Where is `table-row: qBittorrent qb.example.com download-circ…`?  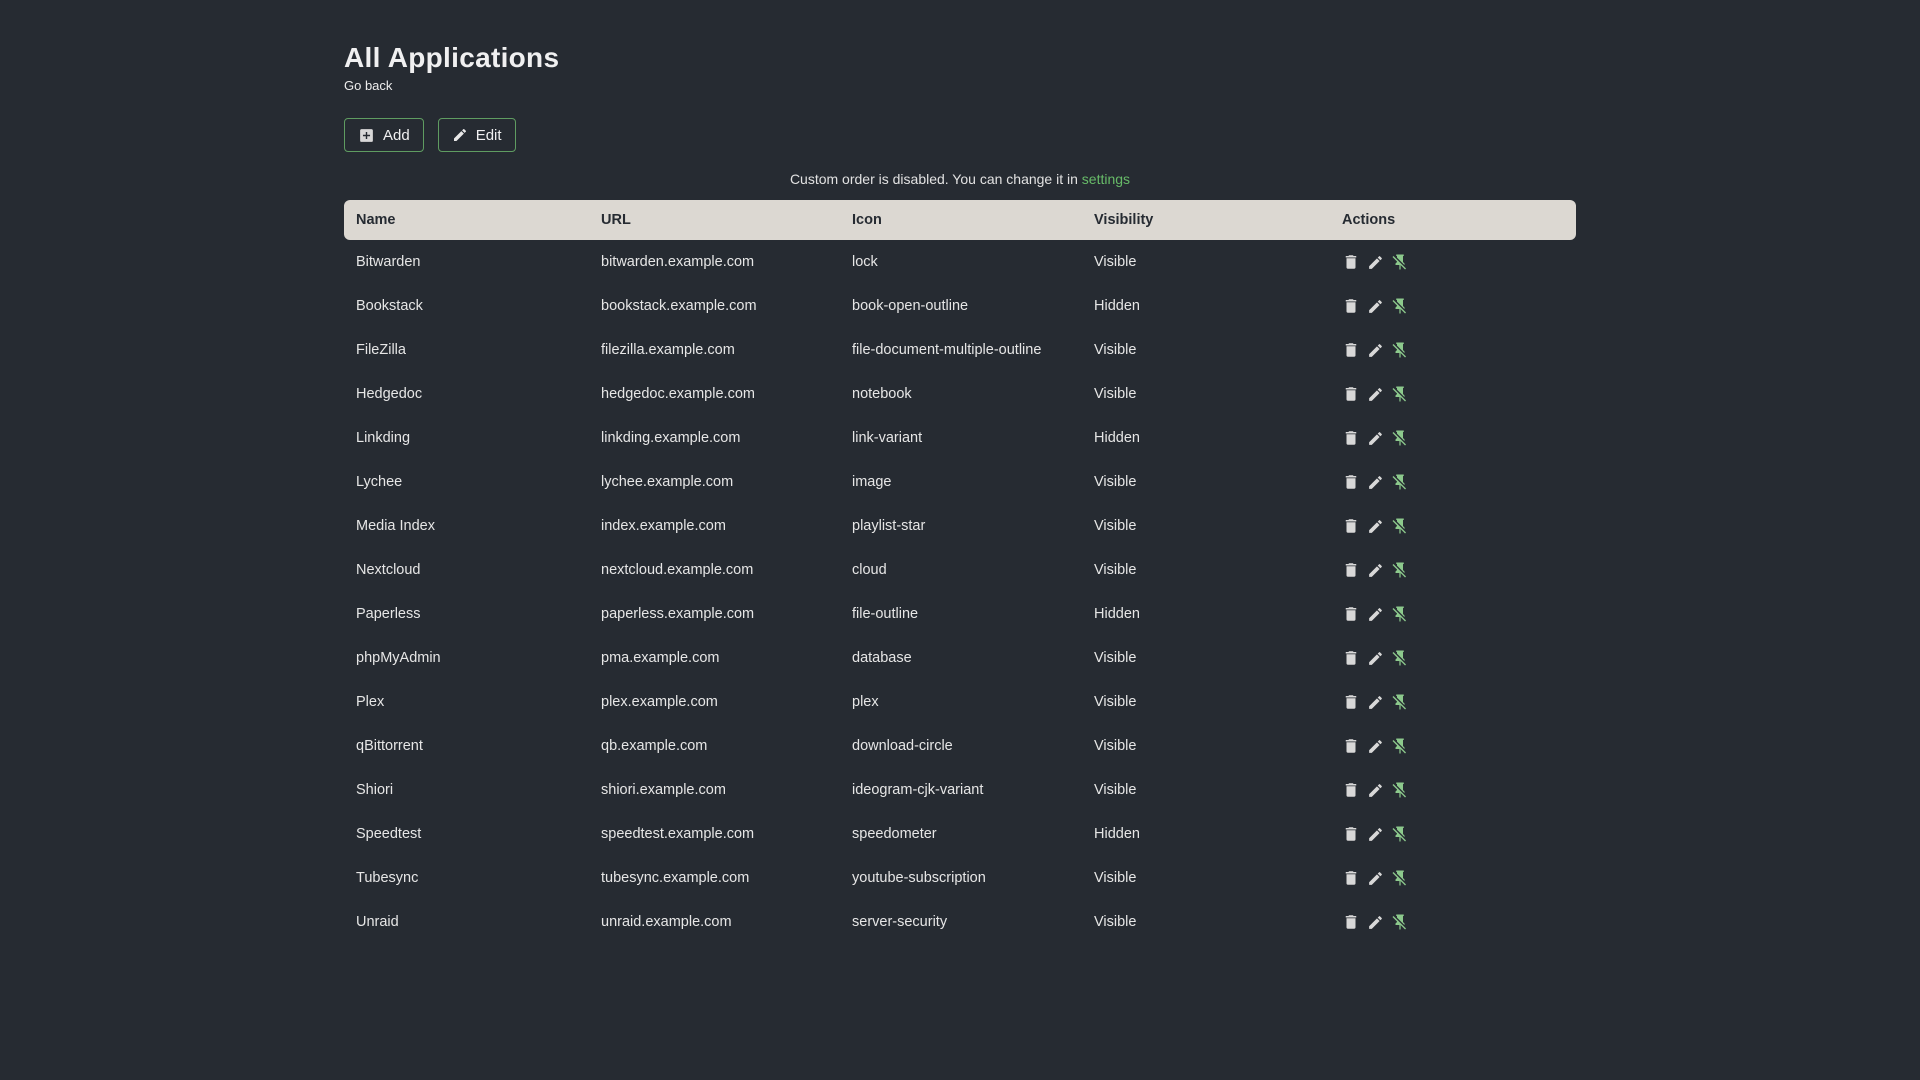
table-row: qBittorrent qb.example.com download-circ… is located at coordinates (960, 746).